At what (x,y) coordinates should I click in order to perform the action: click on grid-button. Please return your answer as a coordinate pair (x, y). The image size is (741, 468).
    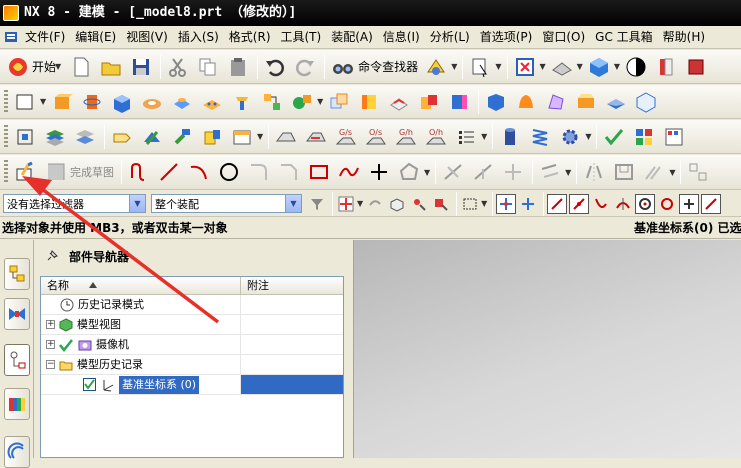
    Looking at the image, I should click on (644, 137).